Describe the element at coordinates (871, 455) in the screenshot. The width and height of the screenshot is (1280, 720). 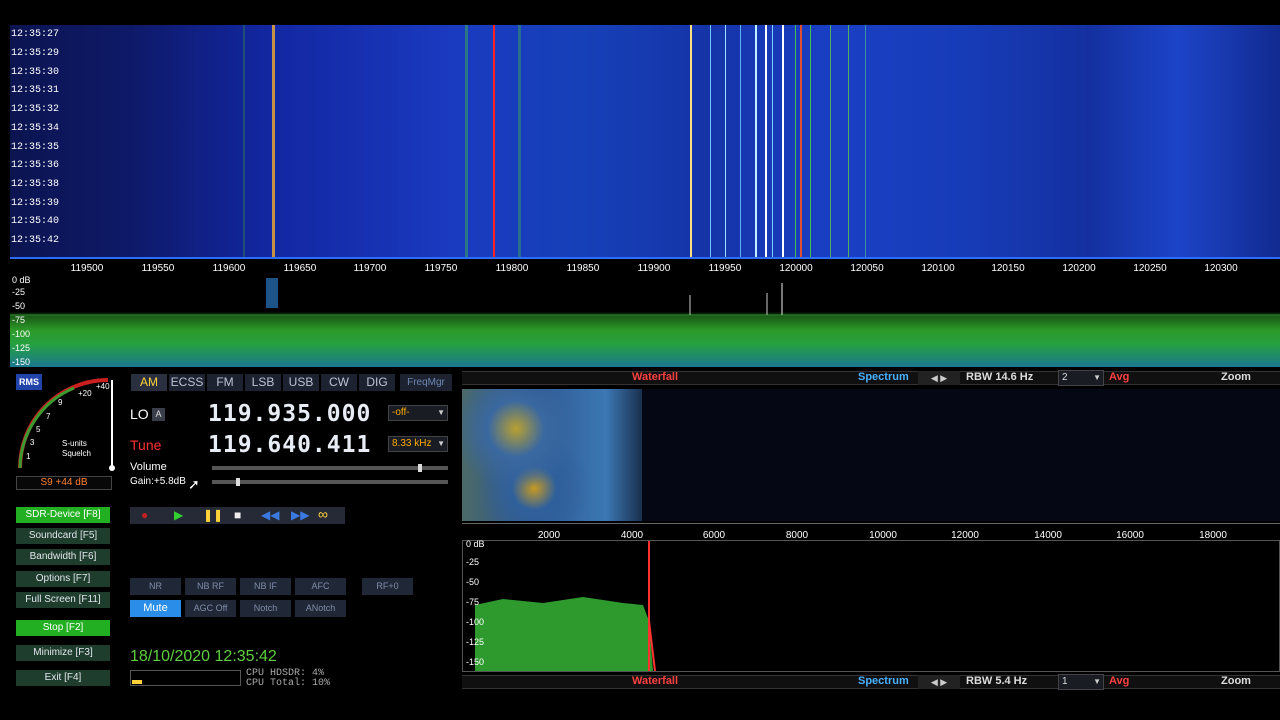
I see `af-waterfall` at that location.